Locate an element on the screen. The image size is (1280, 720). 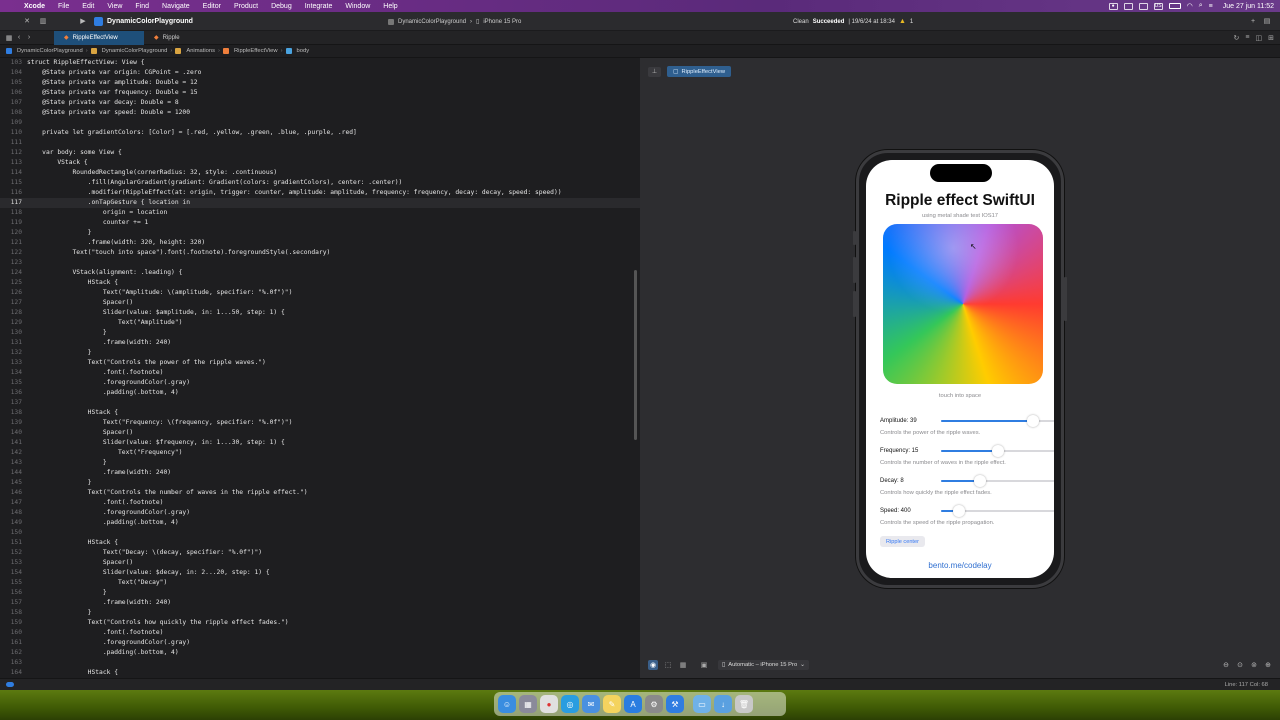
ripple-gradient-view: ↖ is located at coordinates (963, 304).